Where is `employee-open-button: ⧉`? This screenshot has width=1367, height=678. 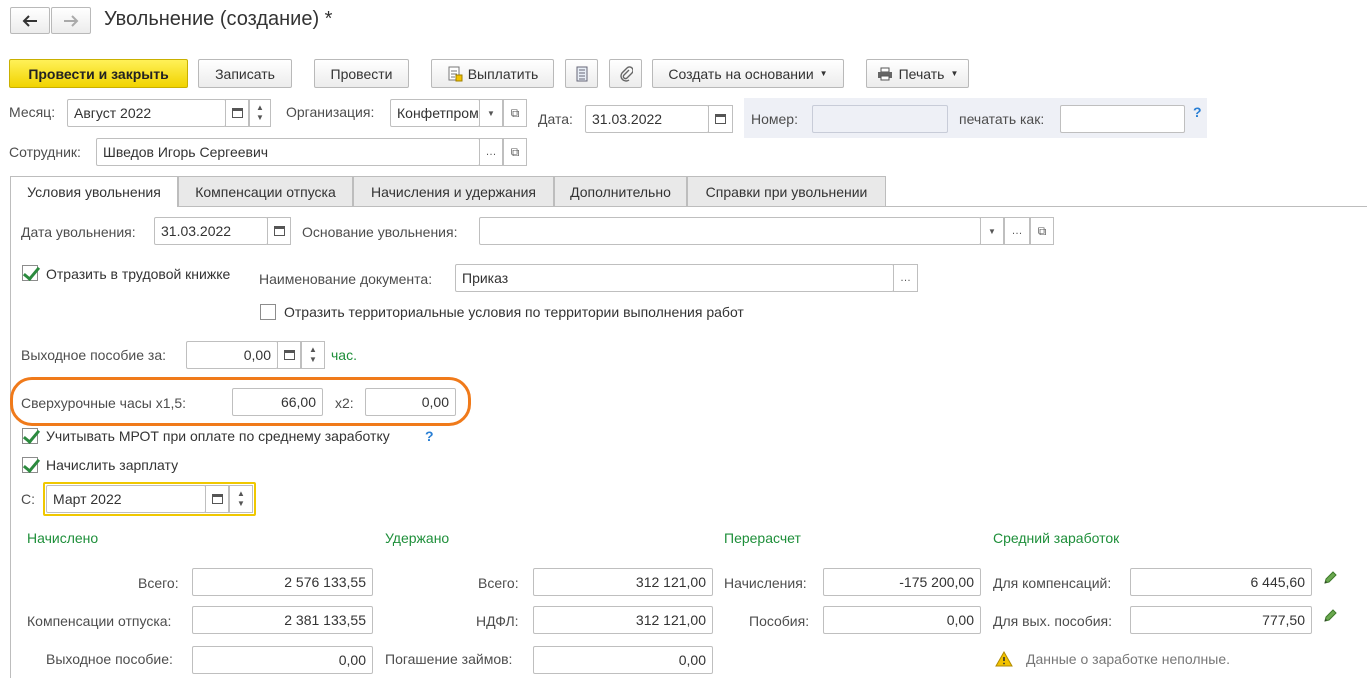
employee-open-button: ⧉ is located at coordinates (515, 152).